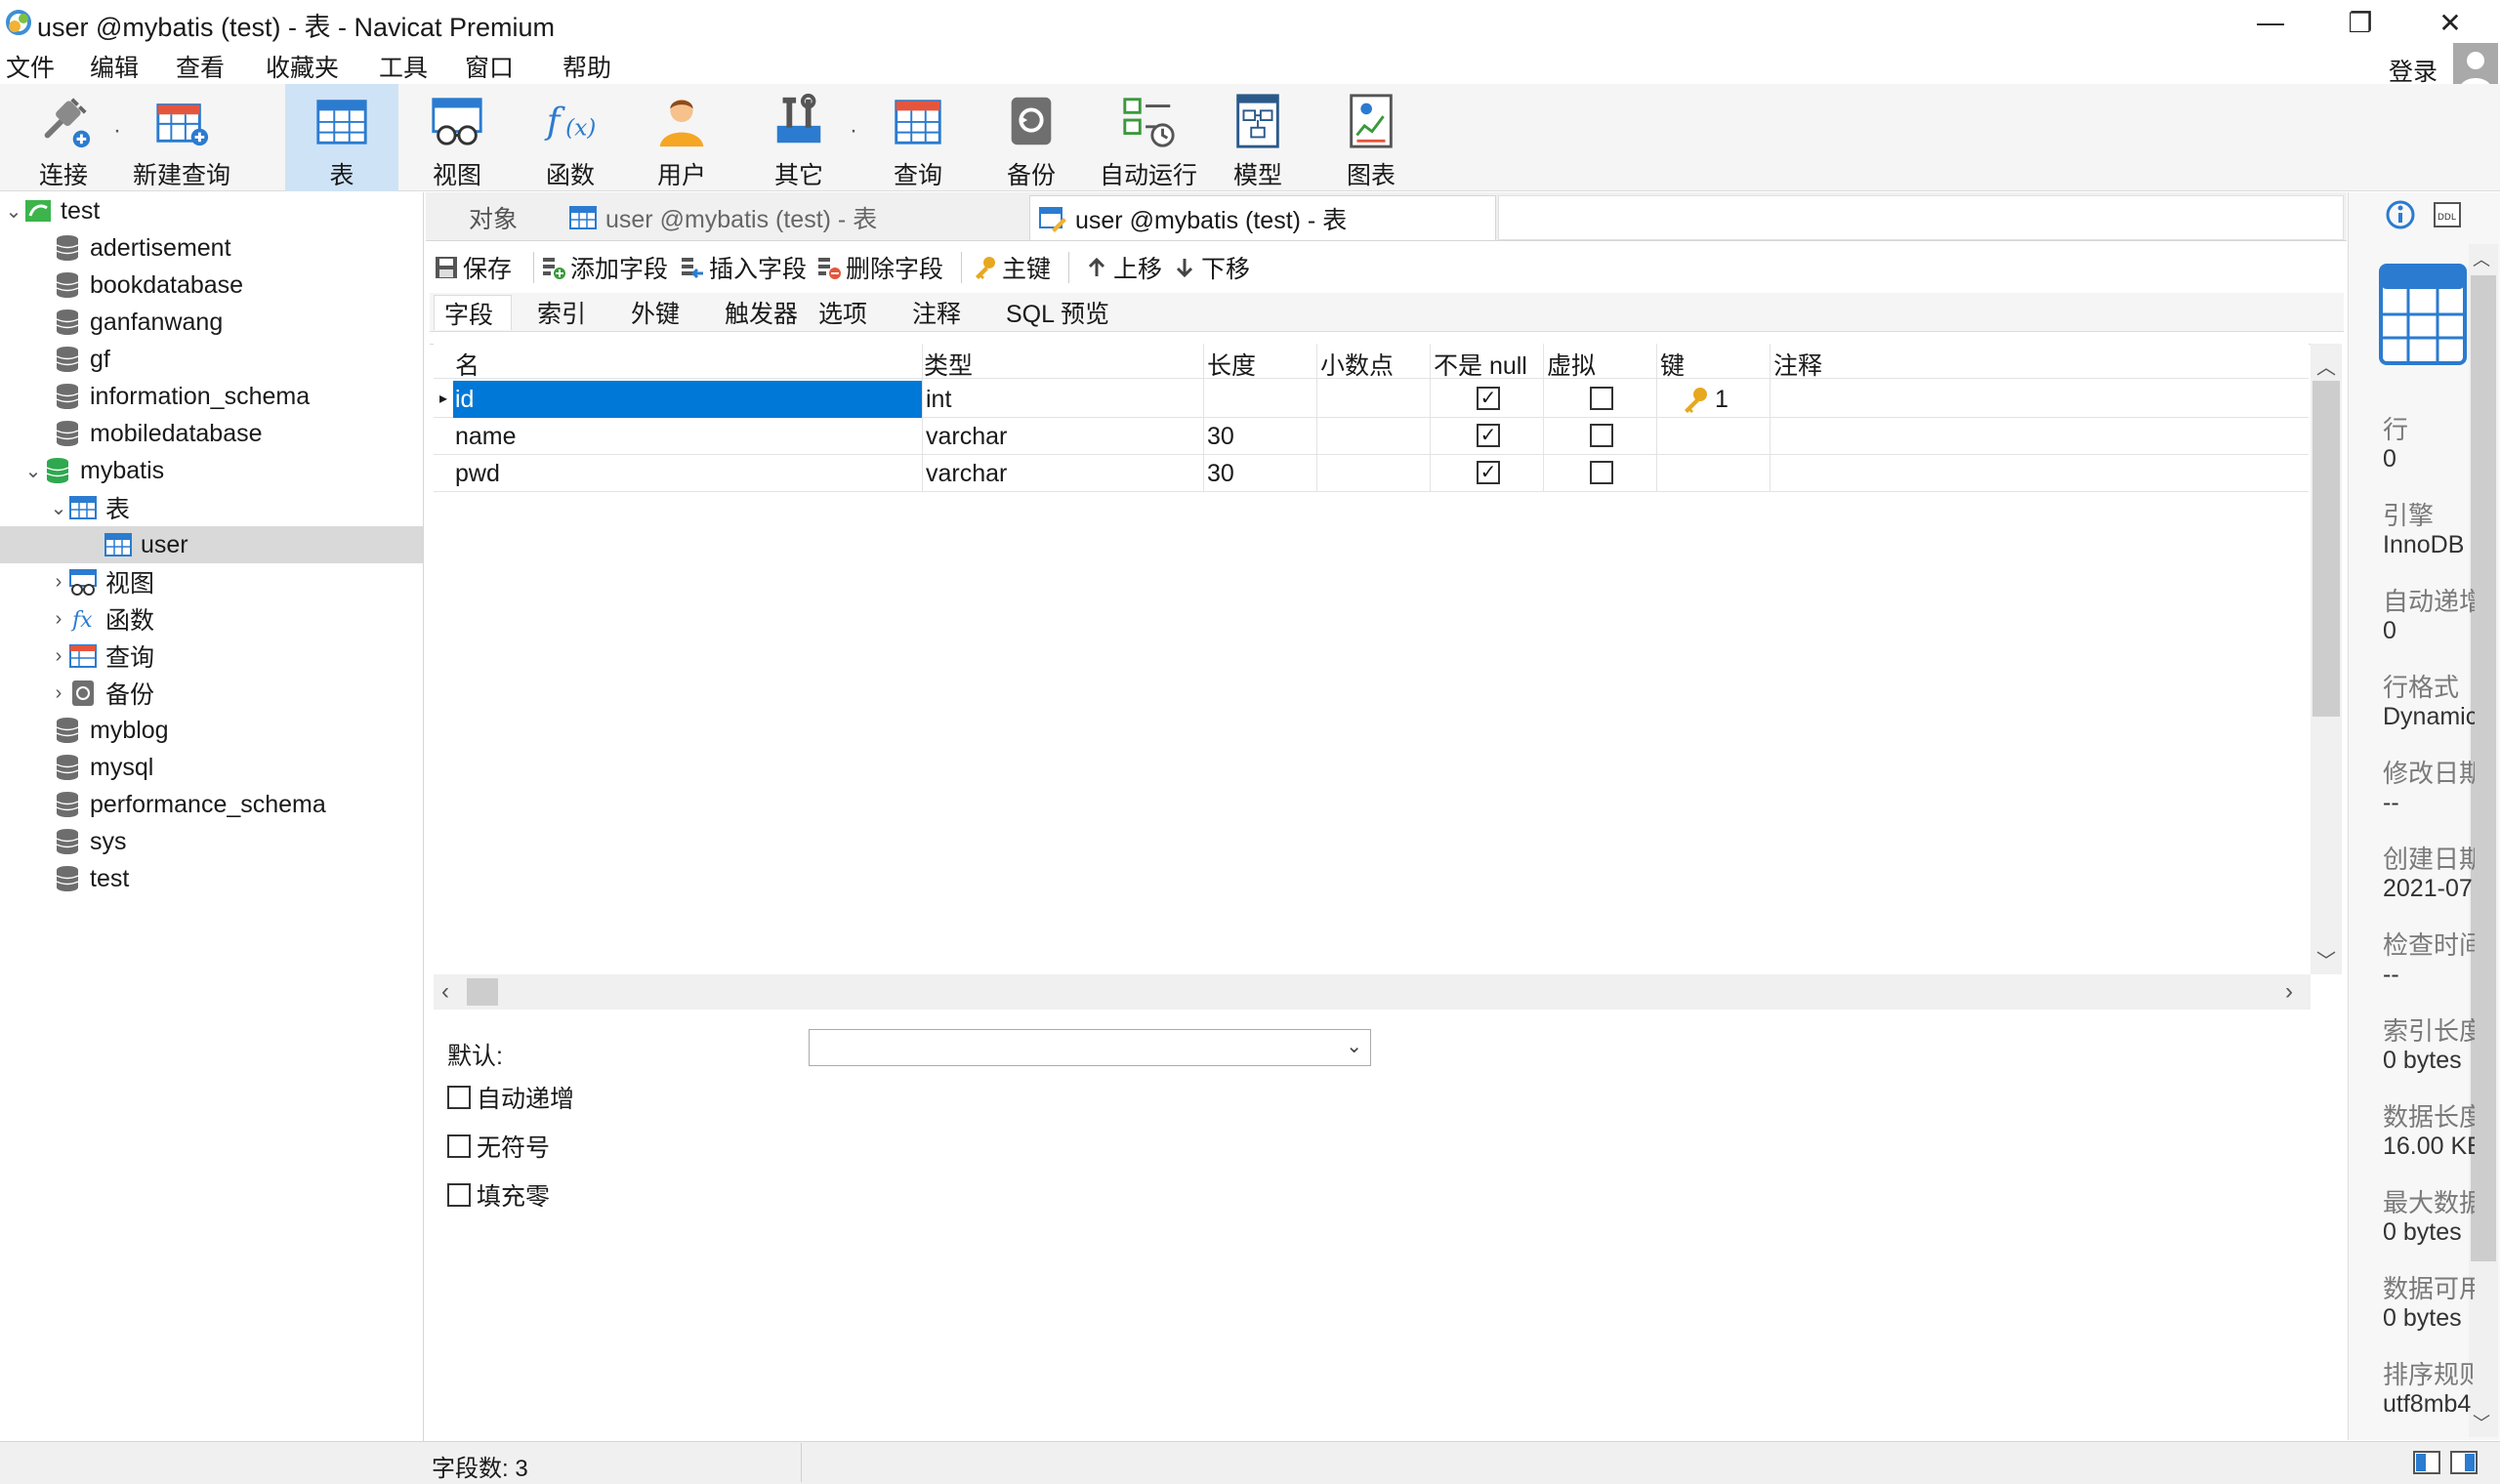 The width and height of the screenshot is (2500, 1484). What do you see at coordinates (457, 138) in the screenshot?
I see `view-button: 视图` at bounding box center [457, 138].